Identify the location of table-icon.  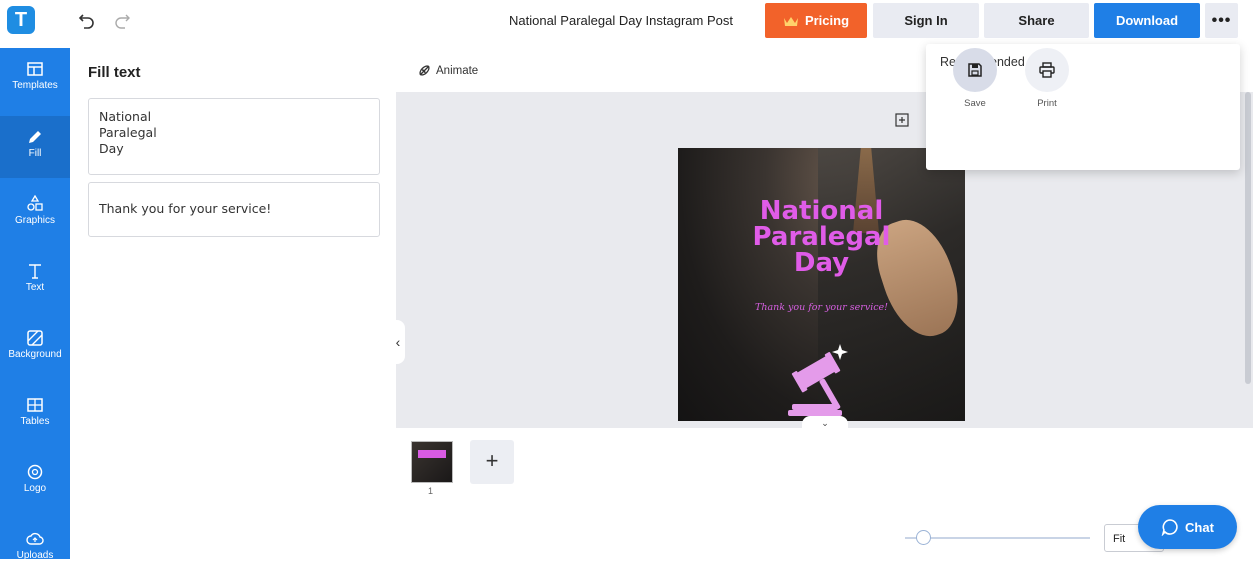
(35, 405).